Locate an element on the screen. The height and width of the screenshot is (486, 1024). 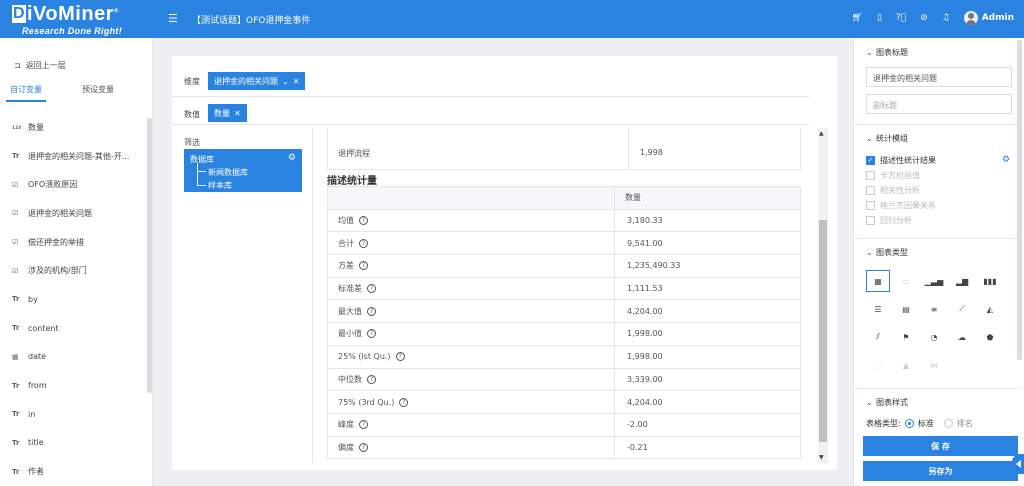
compass-icon: ⊘ is located at coordinates (924, 18).